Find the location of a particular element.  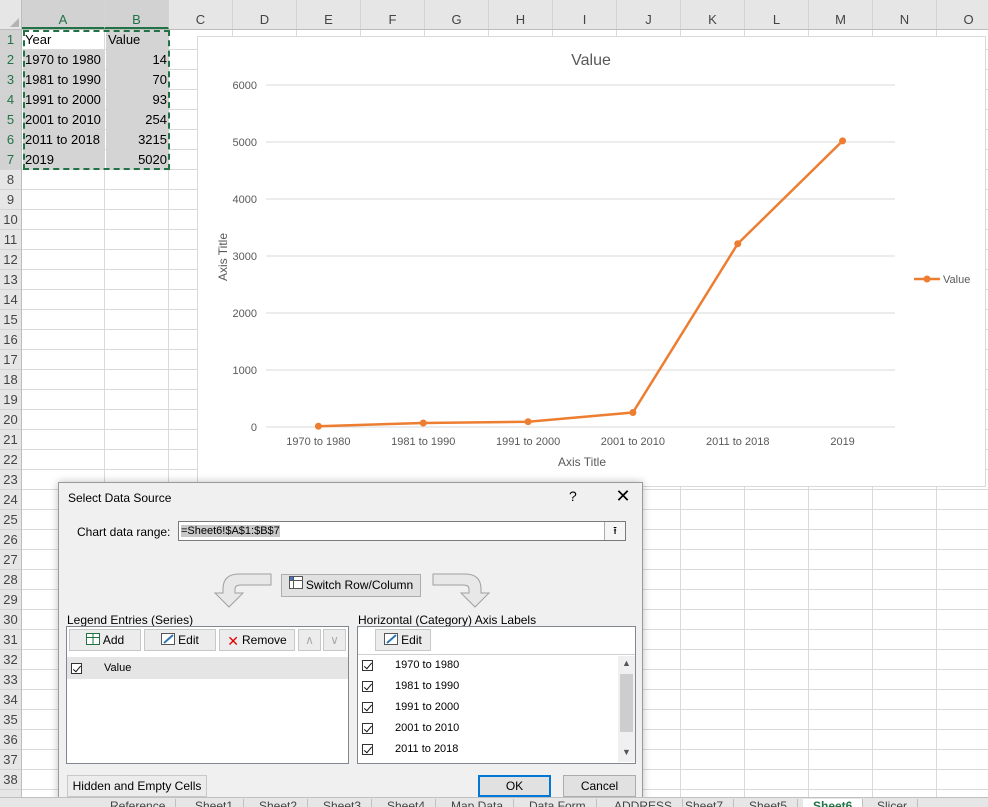

remove-series-button: ✕ Remove is located at coordinates (257, 640).